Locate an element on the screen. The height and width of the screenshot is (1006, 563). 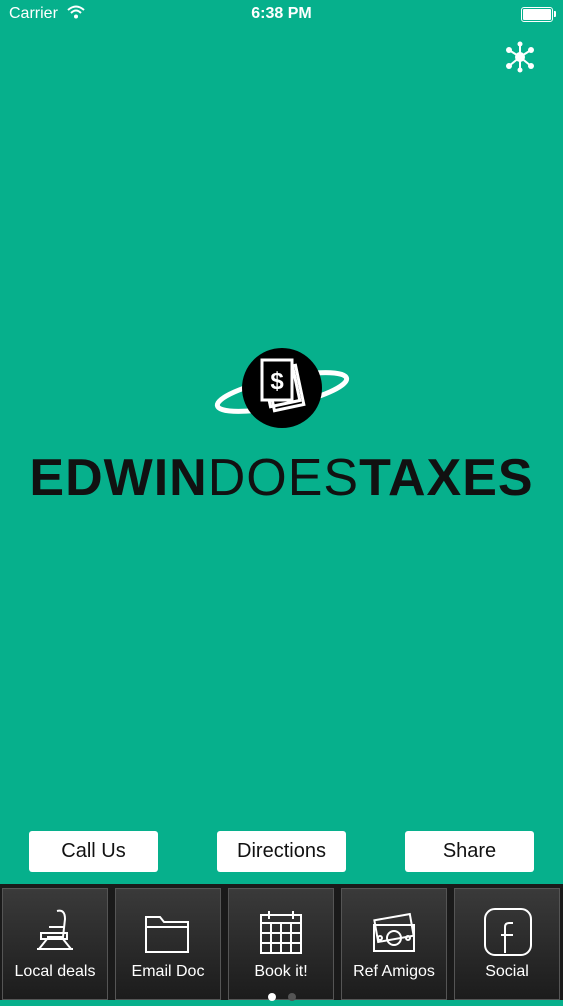
share-button: Share is located at coordinates (469, 851).